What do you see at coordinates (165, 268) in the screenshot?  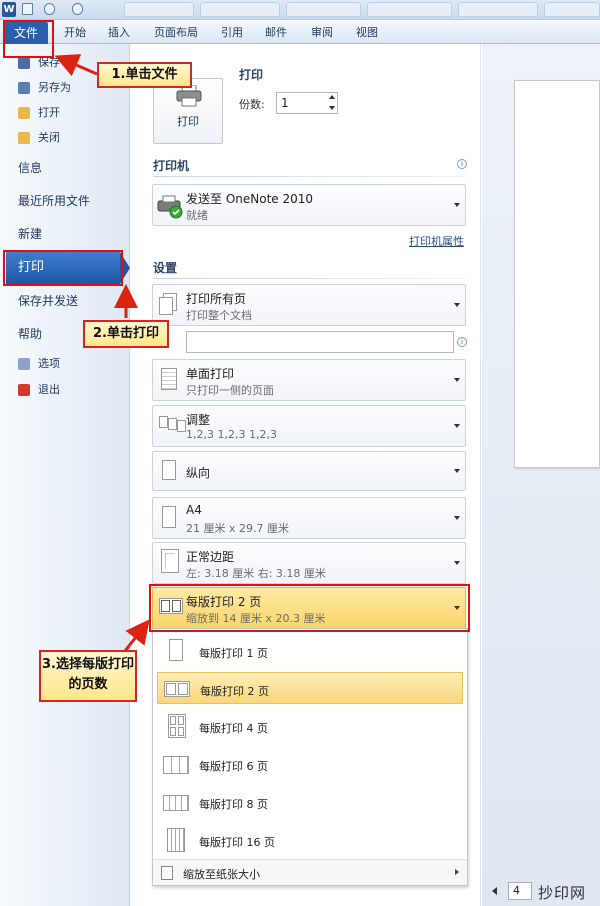 I see `settings-section-title: 设置` at bounding box center [165, 268].